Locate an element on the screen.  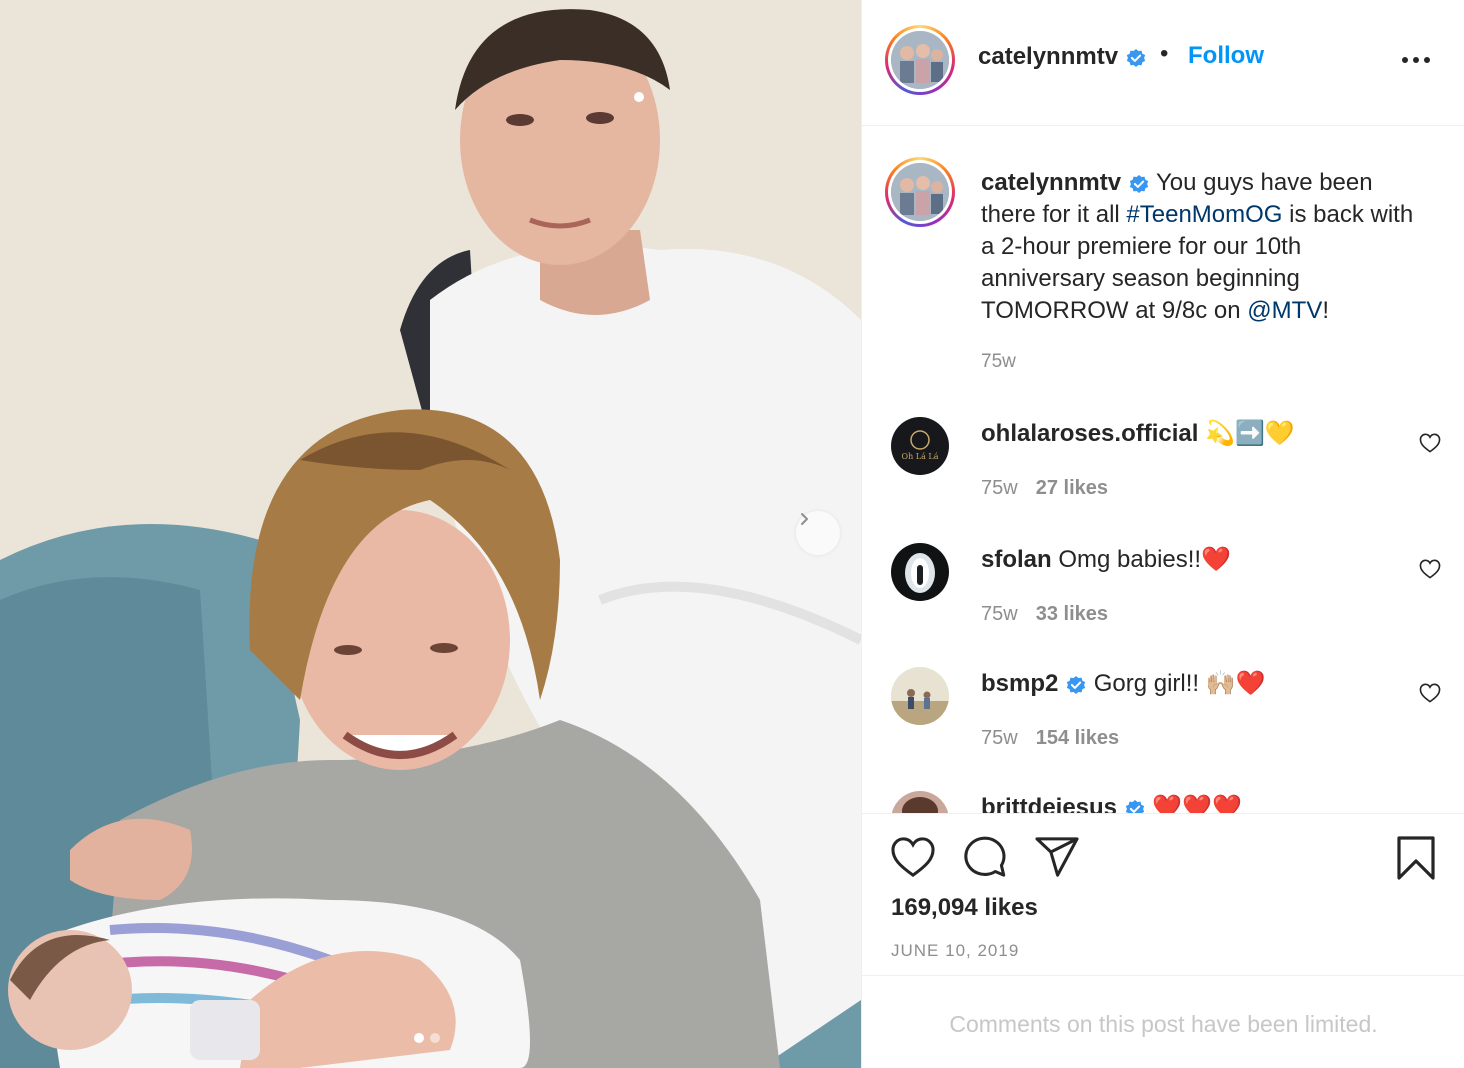
comment-icon is located at coordinates (985, 857).